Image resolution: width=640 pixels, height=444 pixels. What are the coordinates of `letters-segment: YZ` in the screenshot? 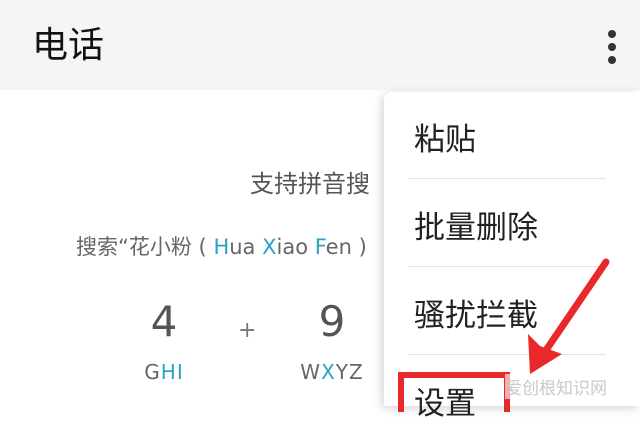 It's located at (349, 372).